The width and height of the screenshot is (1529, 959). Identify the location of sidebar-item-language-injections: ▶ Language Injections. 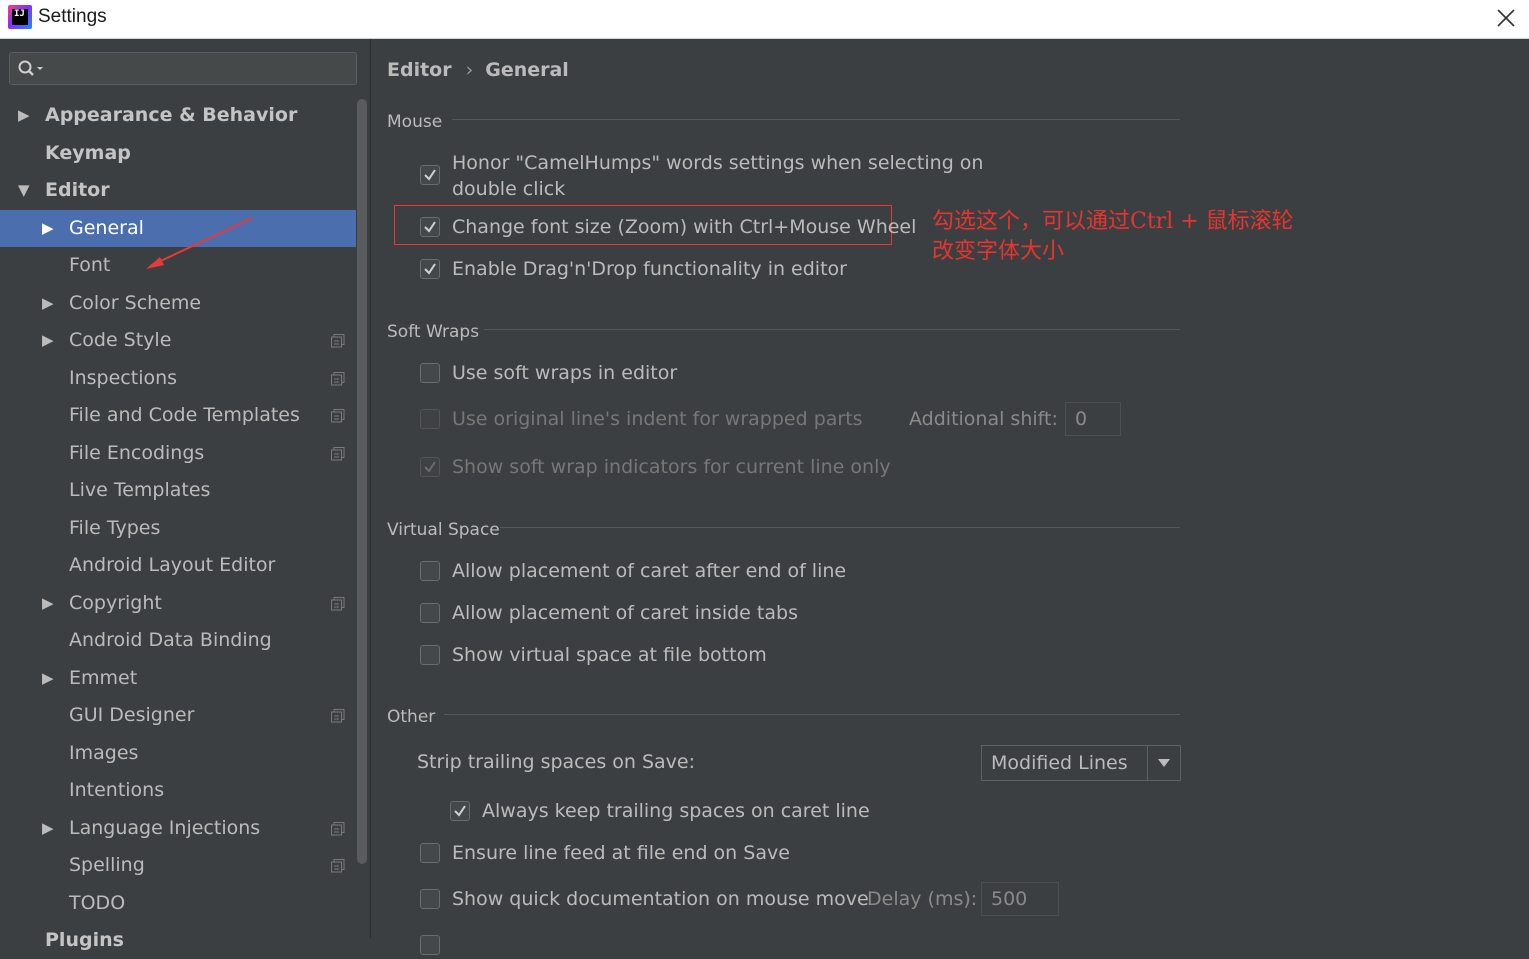
(185, 828).